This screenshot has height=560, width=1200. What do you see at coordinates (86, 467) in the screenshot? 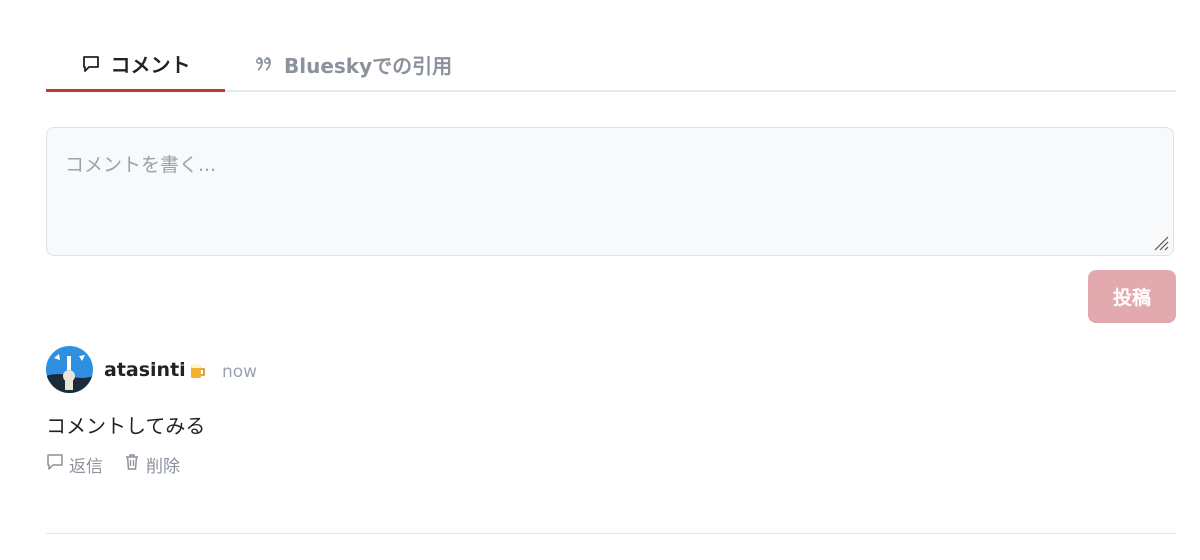
I see `reply-label: 返信` at bounding box center [86, 467].